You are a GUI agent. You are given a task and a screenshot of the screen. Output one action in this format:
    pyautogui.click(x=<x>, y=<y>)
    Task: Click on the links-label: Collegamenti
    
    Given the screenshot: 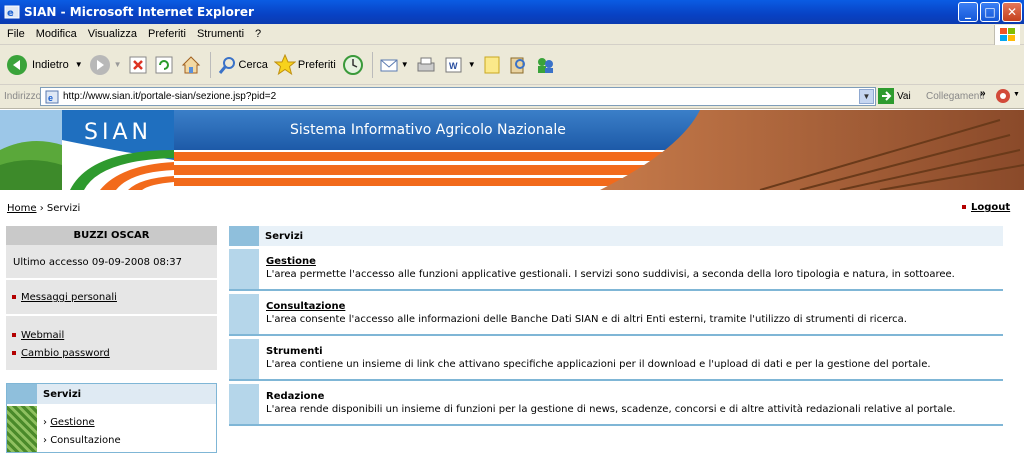 What is the action you would take?
    pyautogui.click(x=955, y=96)
    